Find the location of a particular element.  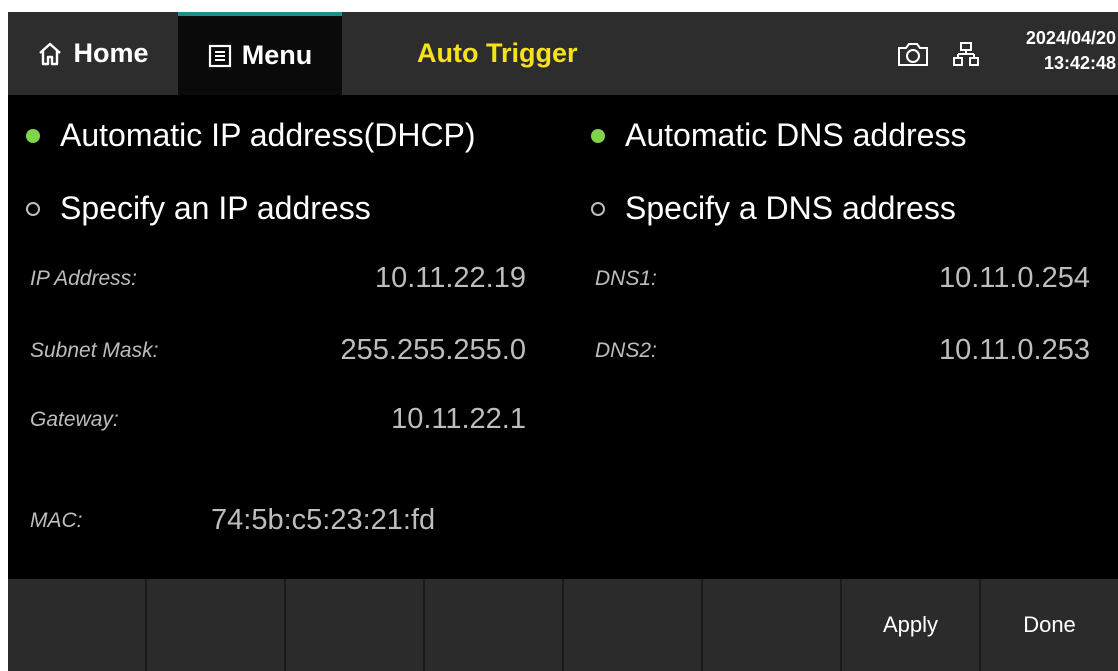

radio-auto-dns: Automatic DNS address is located at coordinates (778, 135).